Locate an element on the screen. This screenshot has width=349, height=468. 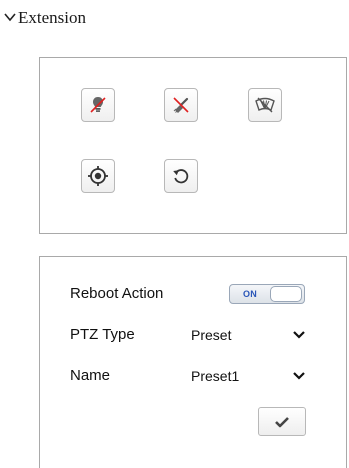
brush-button is located at coordinates (181, 105).